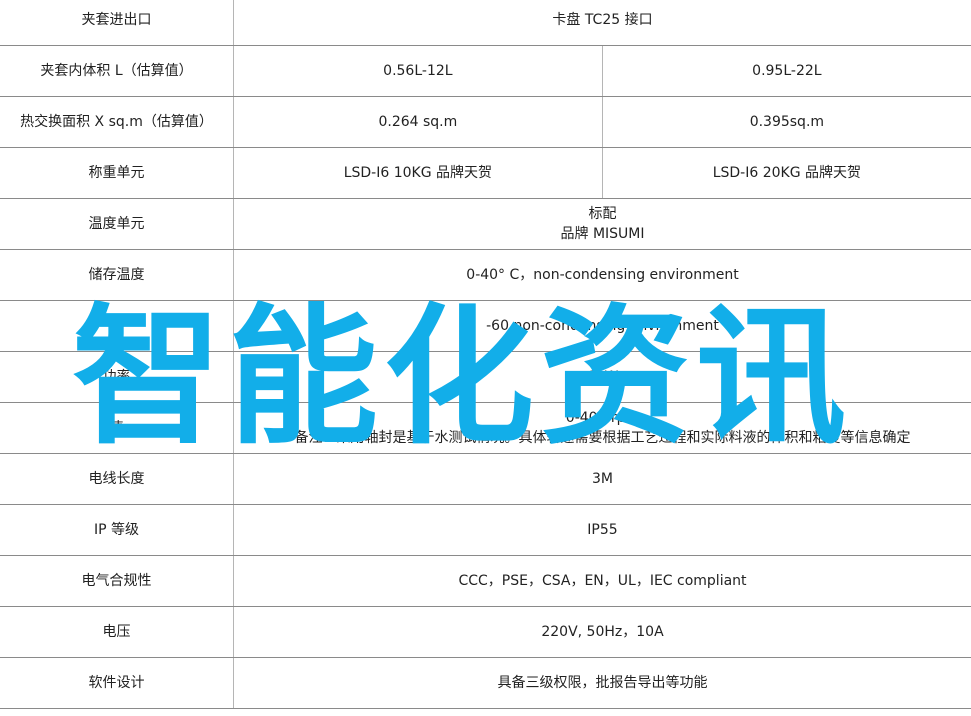  I want to click on row-label: IP 等级, so click(117, 530).